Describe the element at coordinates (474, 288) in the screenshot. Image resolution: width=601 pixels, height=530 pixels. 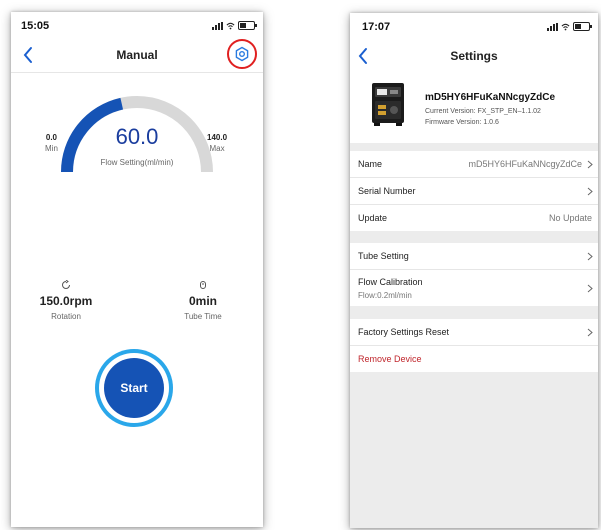
I see `flow-calibration-row: Flow Calibration Flow:0.2ml/min` at that location.